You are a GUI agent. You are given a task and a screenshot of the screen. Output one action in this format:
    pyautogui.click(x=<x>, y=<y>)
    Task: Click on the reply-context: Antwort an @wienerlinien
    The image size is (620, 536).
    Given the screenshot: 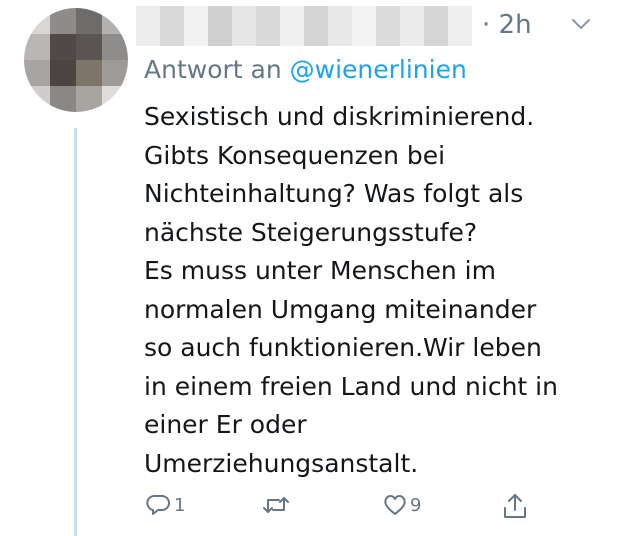 What is the action you would take?
    pyautogui.click(x=305, y=69)
    